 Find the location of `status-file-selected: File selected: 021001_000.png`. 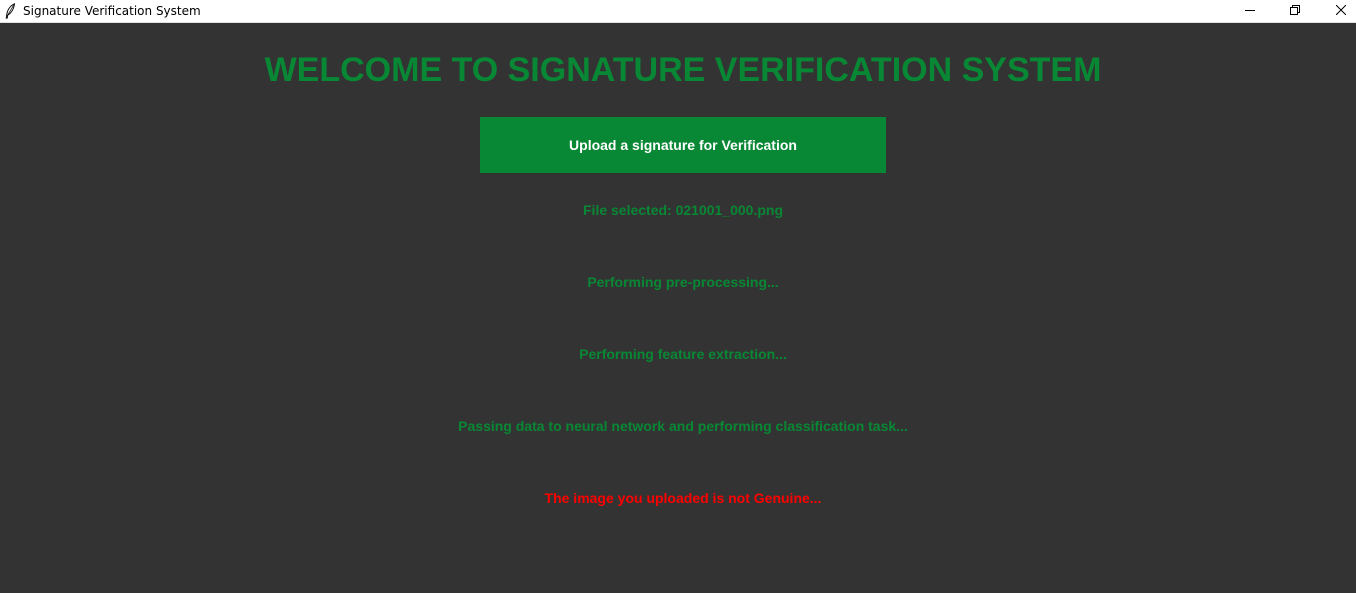

status-file-selected: File selected: 021001_000.png is located at coordinates (683, 210).